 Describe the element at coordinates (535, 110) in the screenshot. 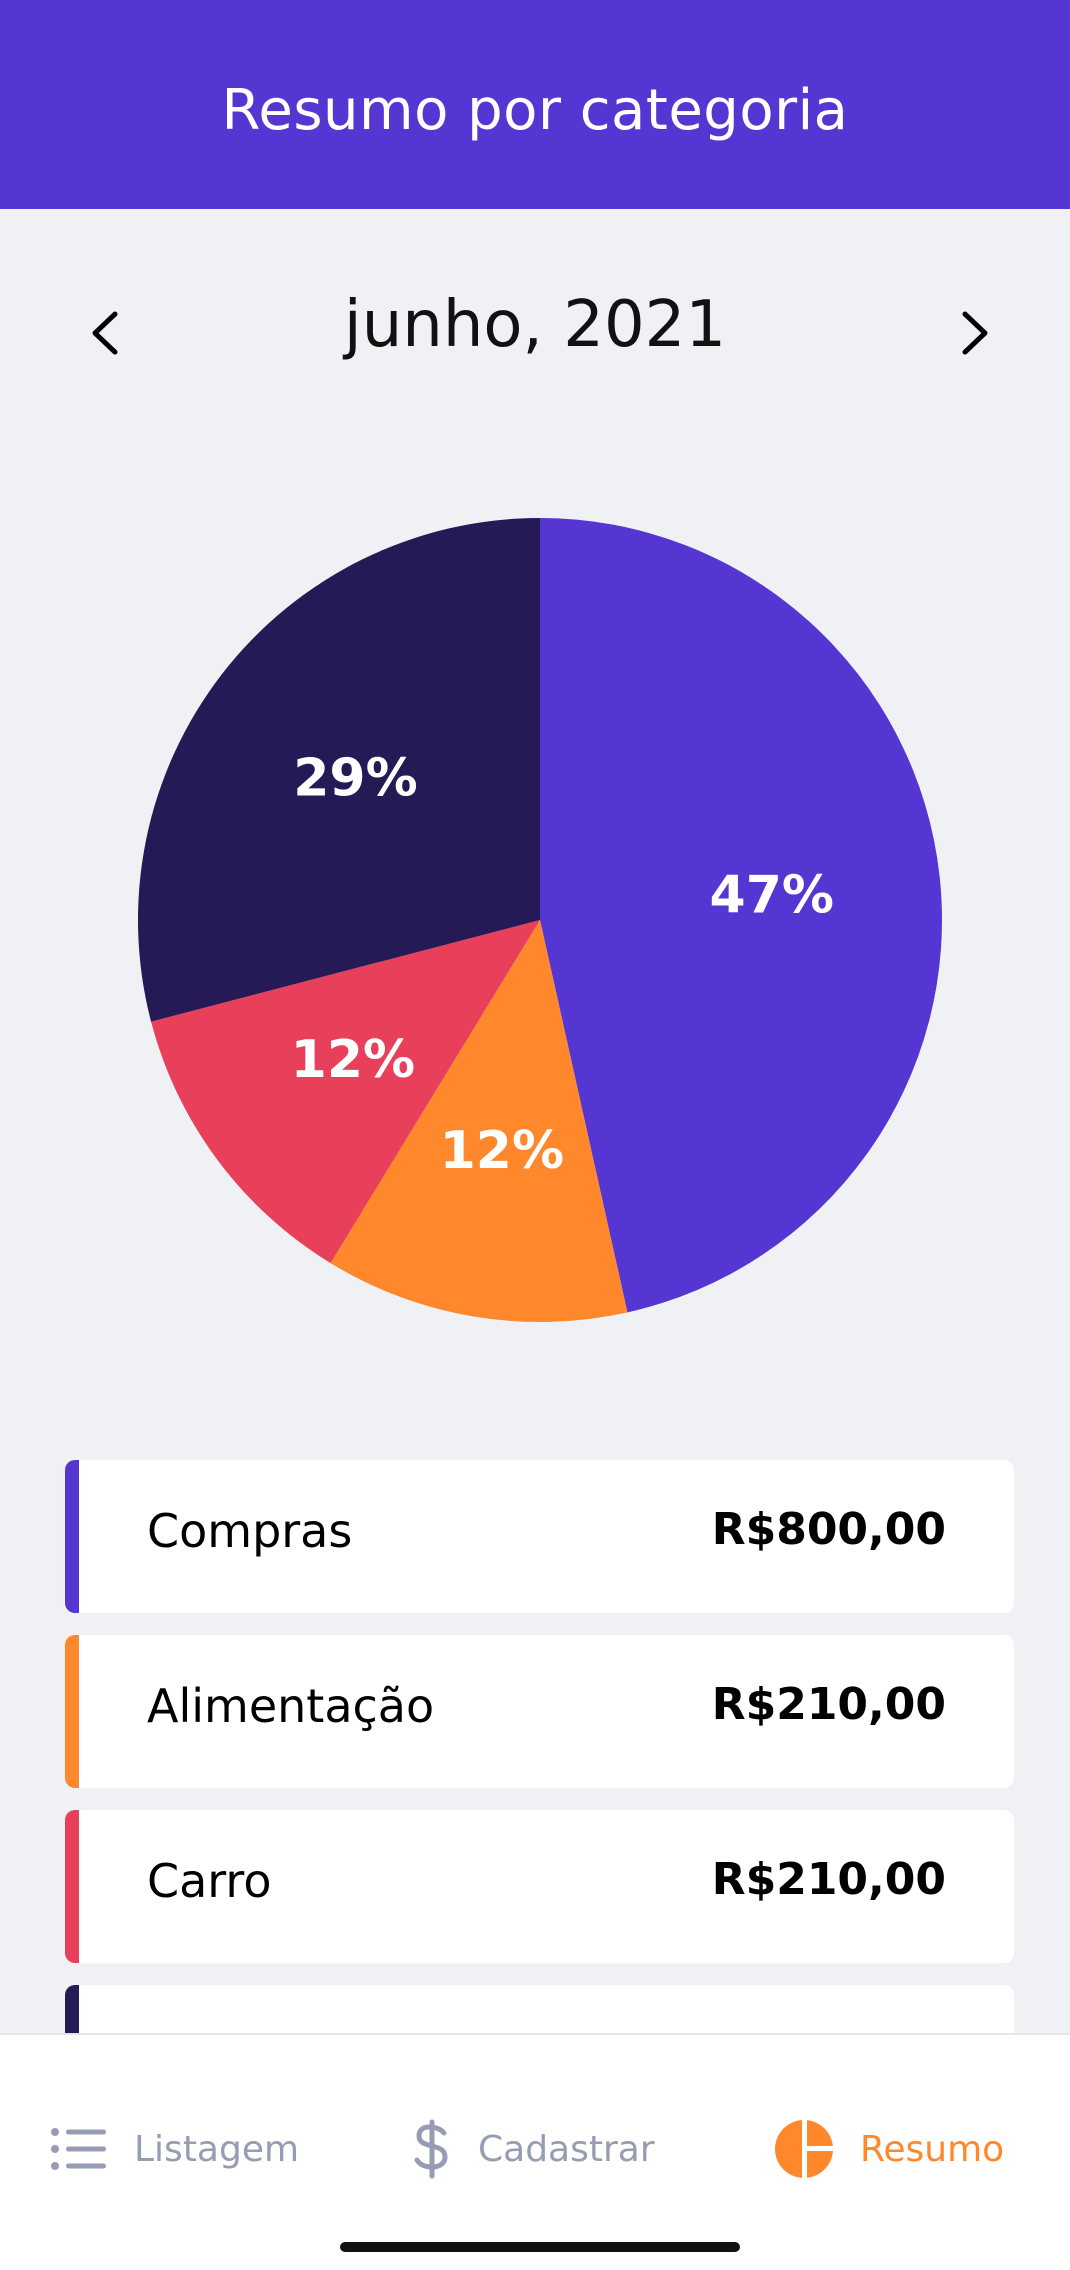

I see `page-title: Resumo por categoria` at that location.